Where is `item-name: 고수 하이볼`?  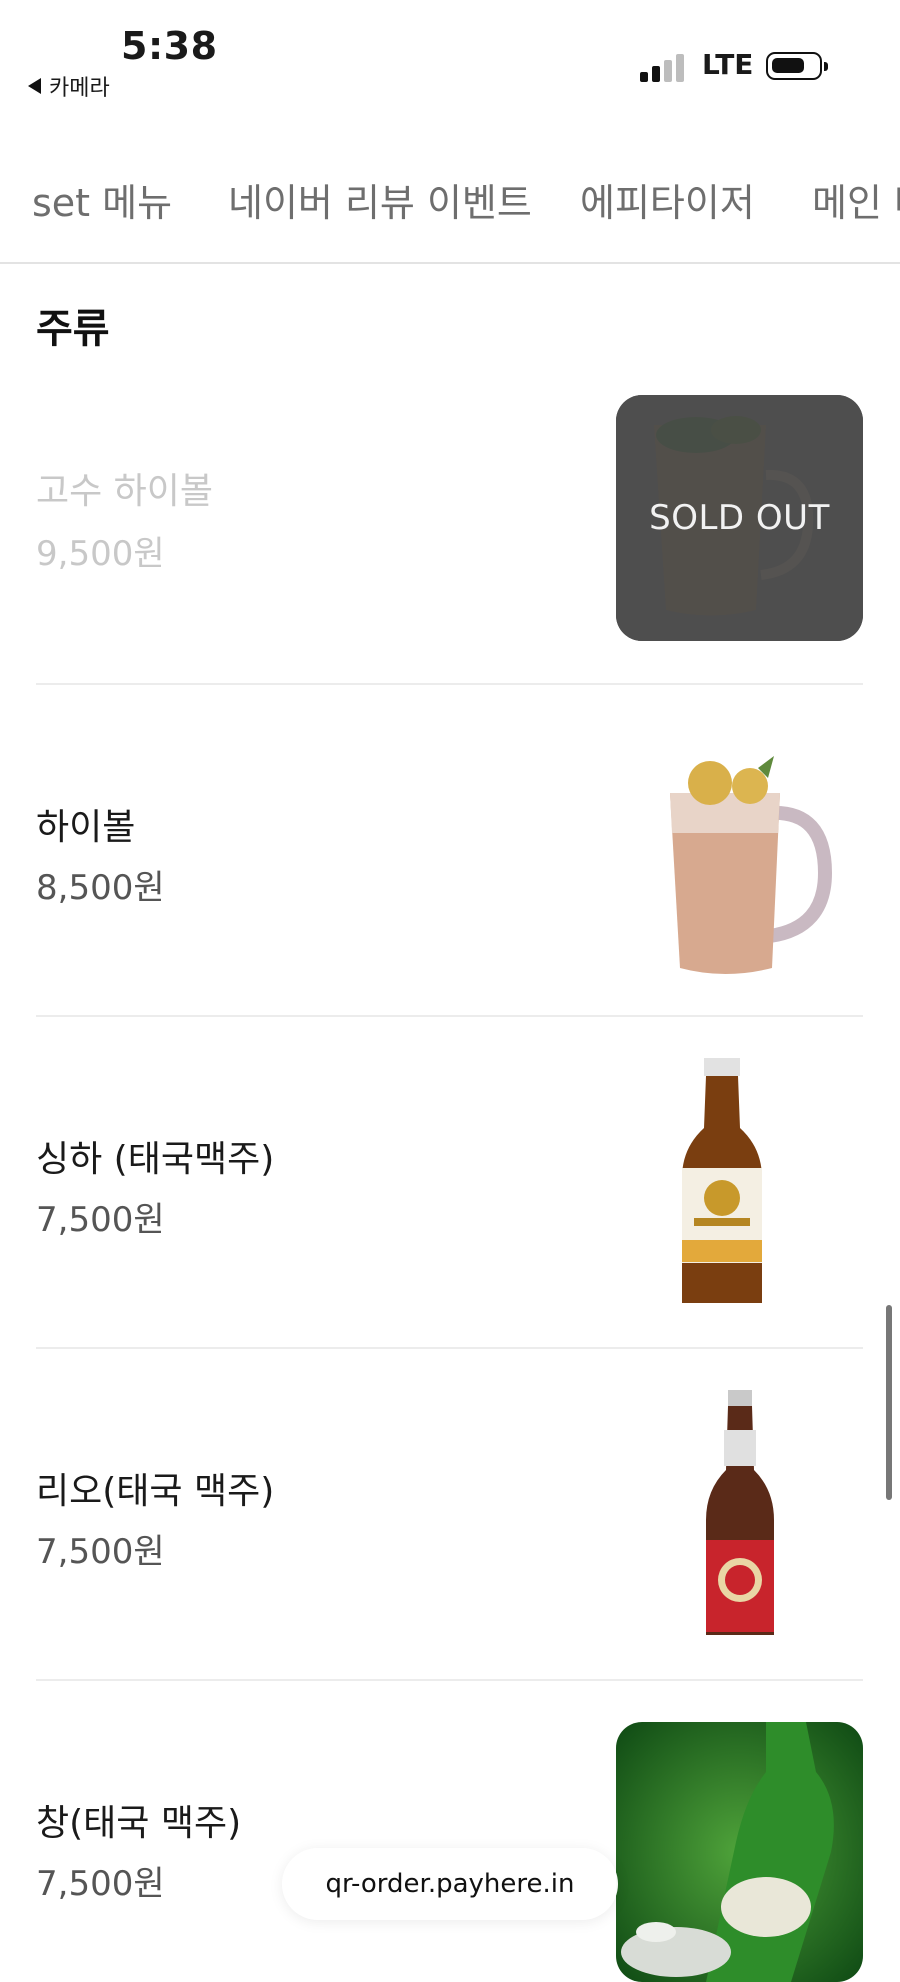 item-name: 고수 하이볼 is located at coordinates (125, 491).